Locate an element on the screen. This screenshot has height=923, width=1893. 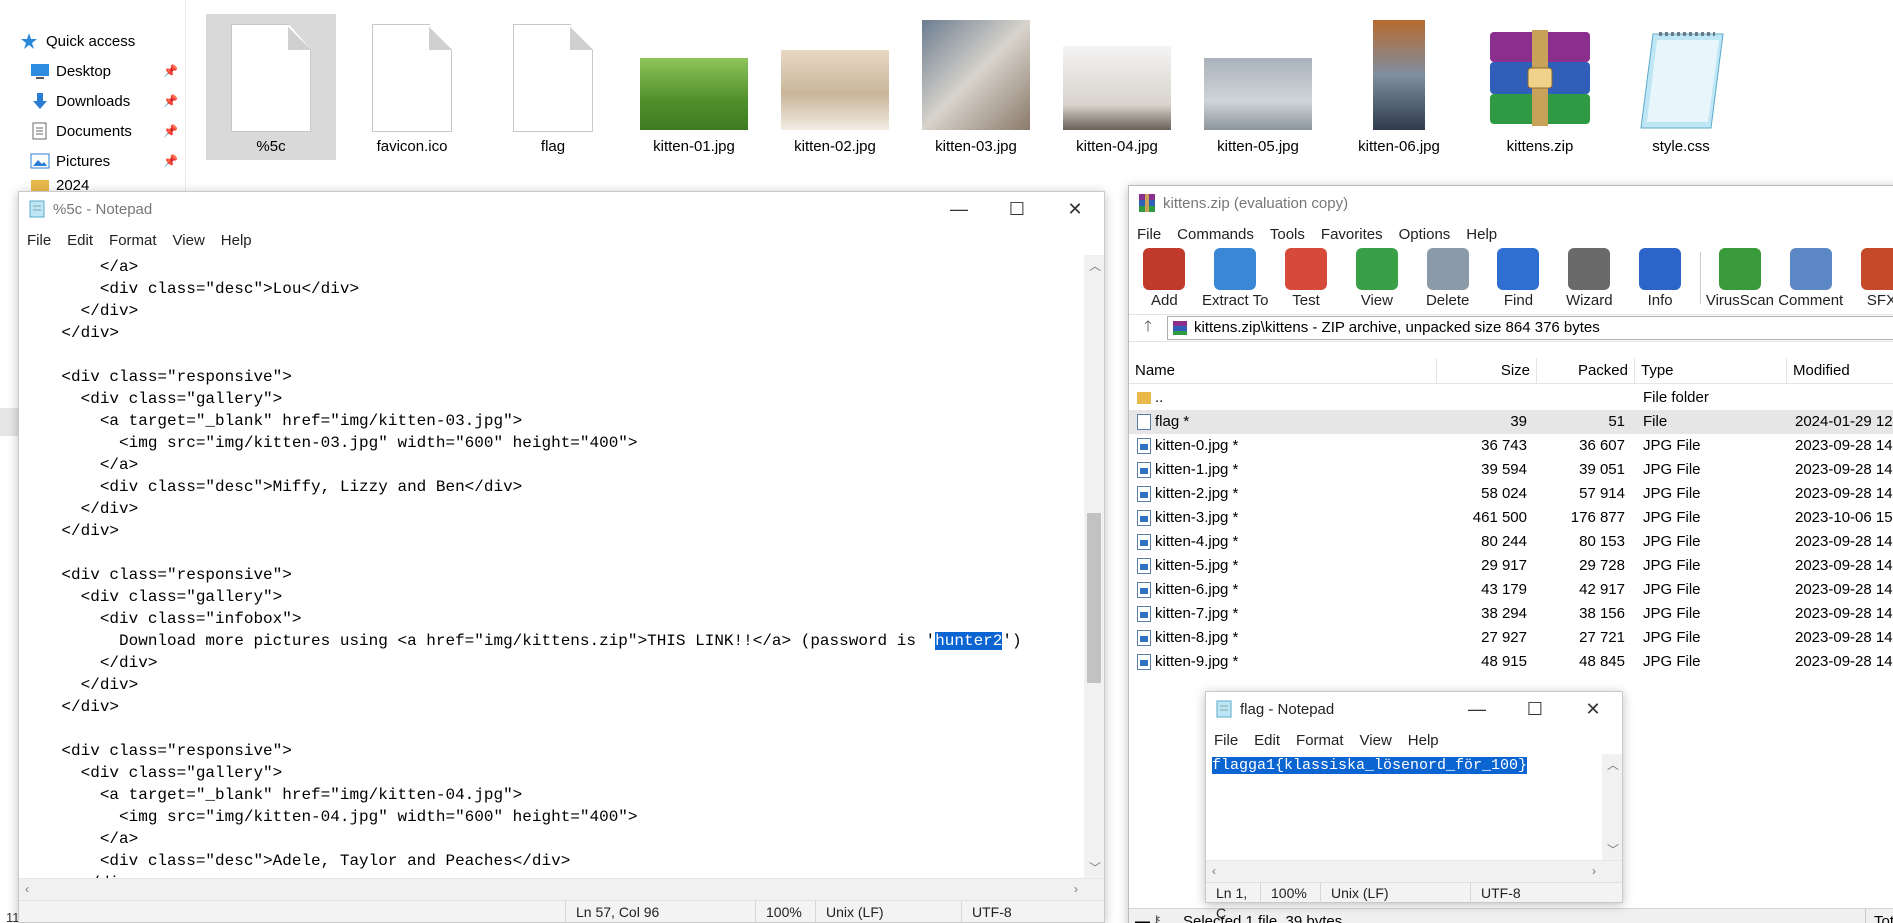
winrar-titlebar: kittens.zip (evaluation copy) is located at coordinates (1511, 203).